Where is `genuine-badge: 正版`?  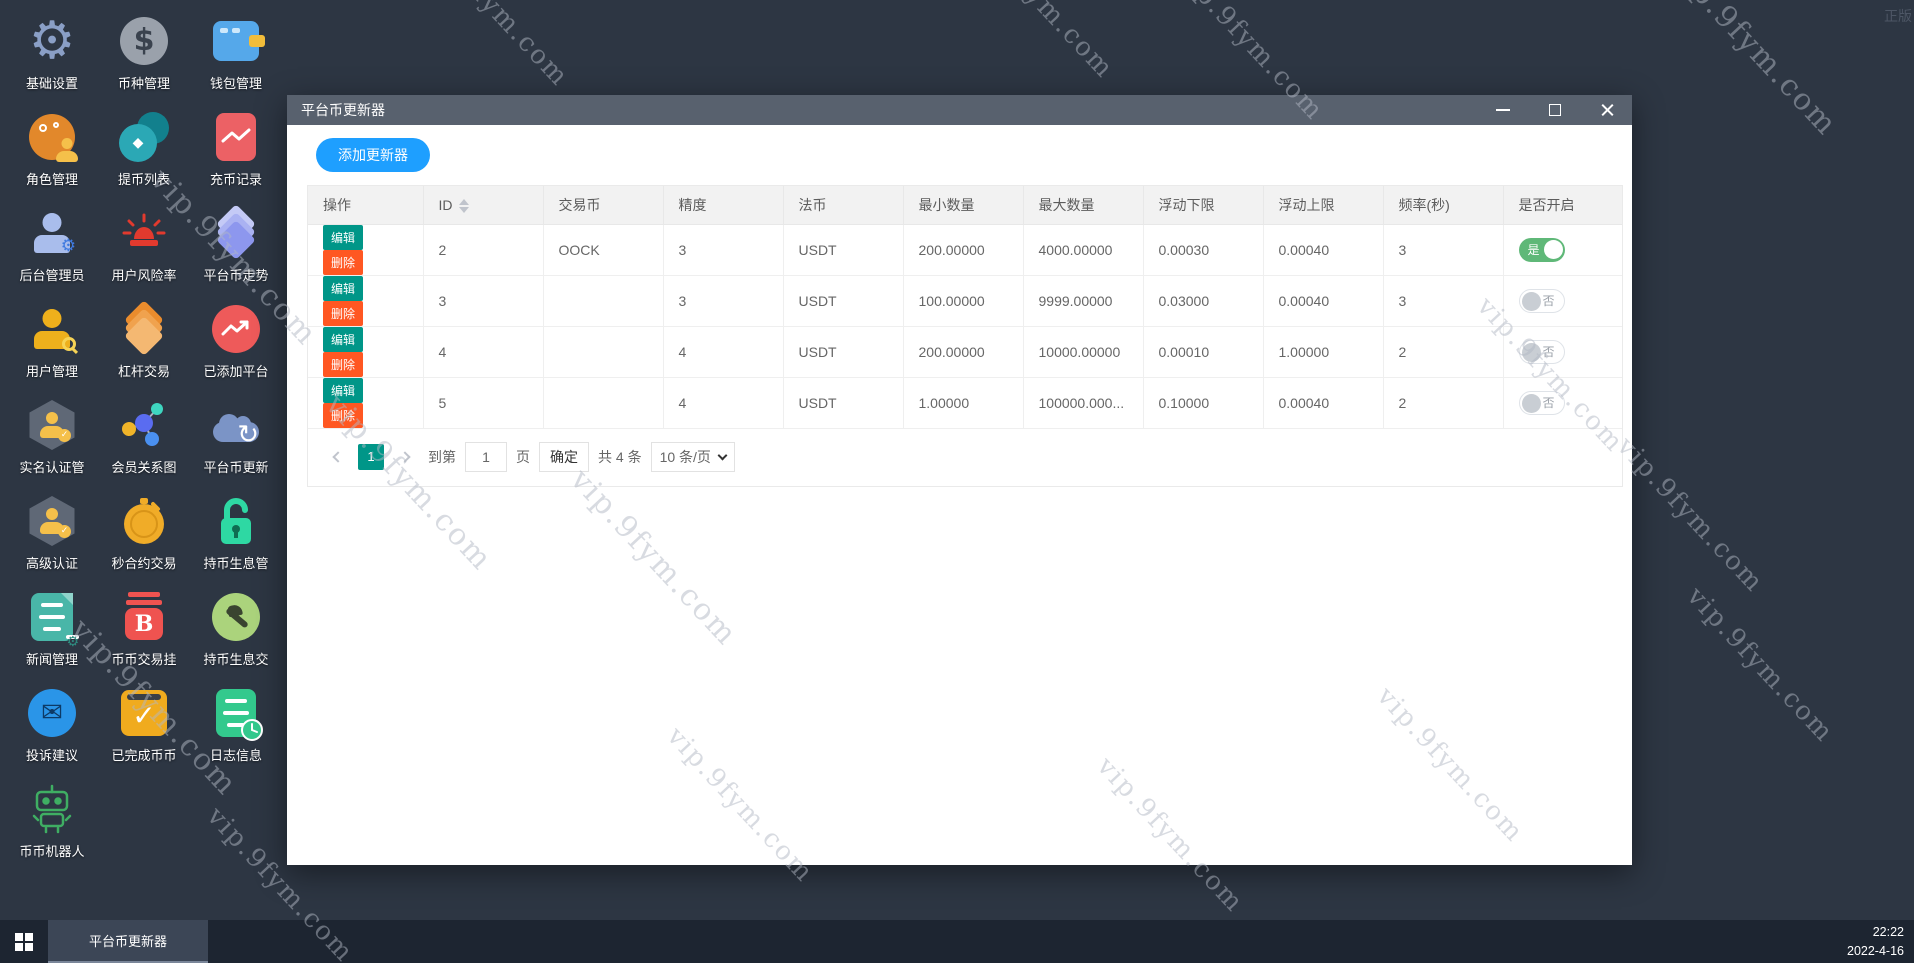 genuine-badge: 正版 is located at coordinates (1898, 16).